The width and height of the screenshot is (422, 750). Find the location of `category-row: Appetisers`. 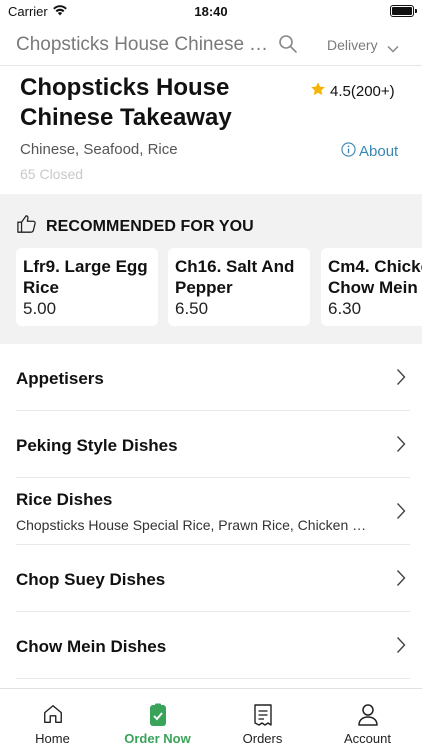

category-row: Appetisers is located at coordinates (213, 377).